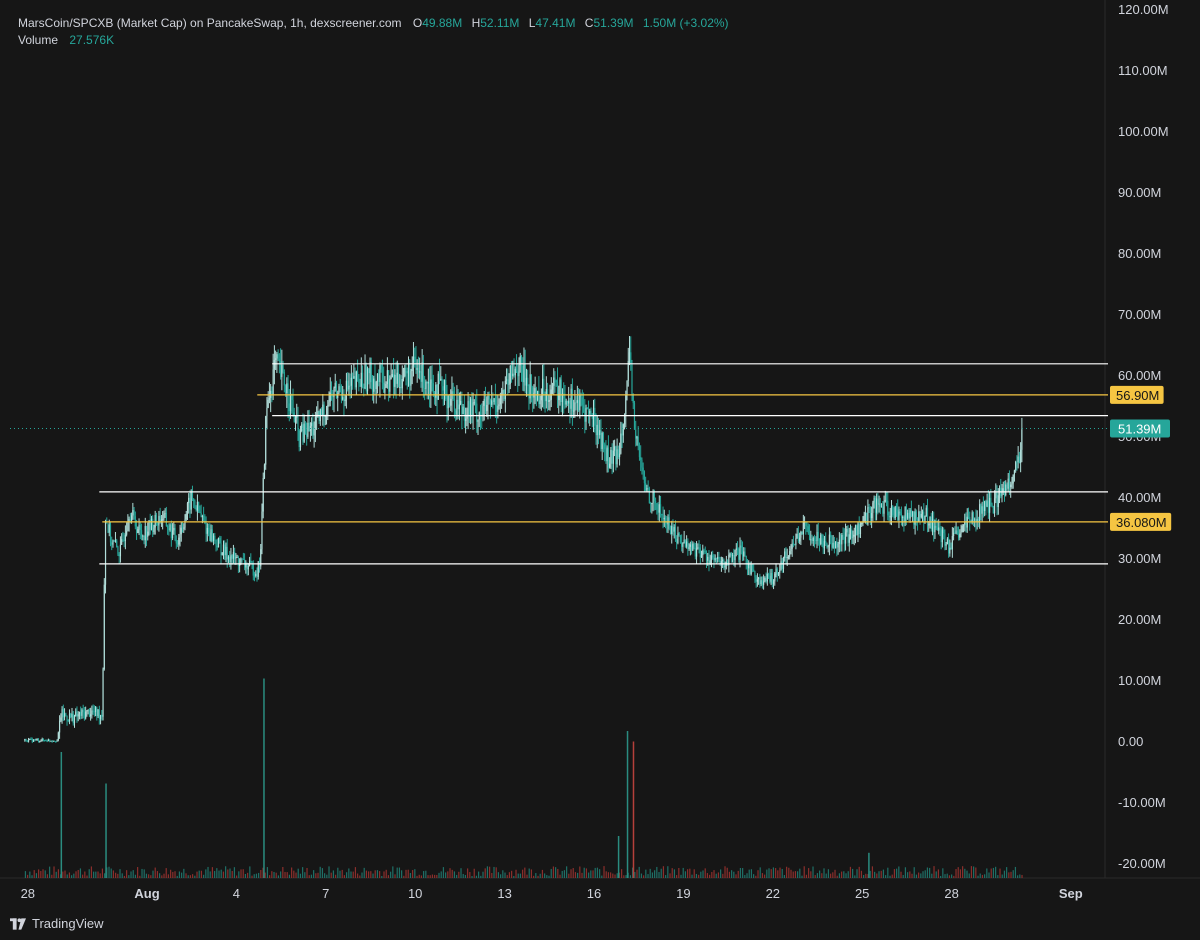 This screenshot has height=940, width=1200. What do you see at coordinates (862, 893) in the screenshot?
I see `x-tick-label: 25` at bounding box center [862, 893].